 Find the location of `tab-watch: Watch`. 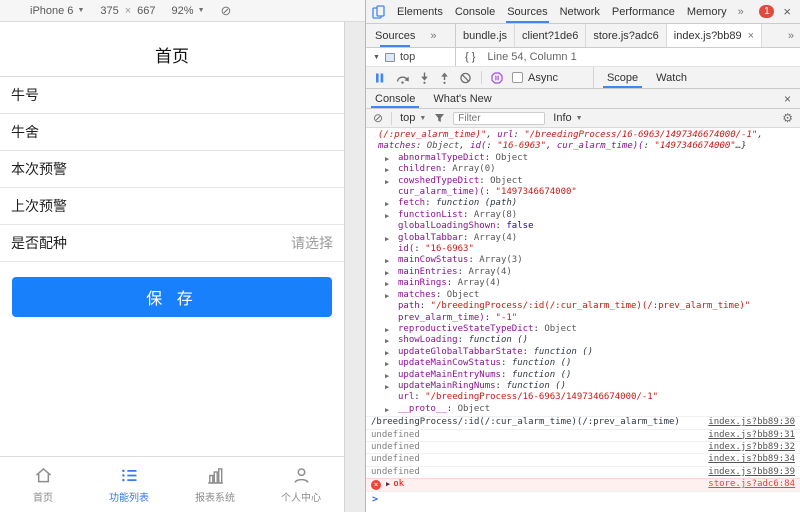

tab-watch: Watch is located at coordinates (671, 77).